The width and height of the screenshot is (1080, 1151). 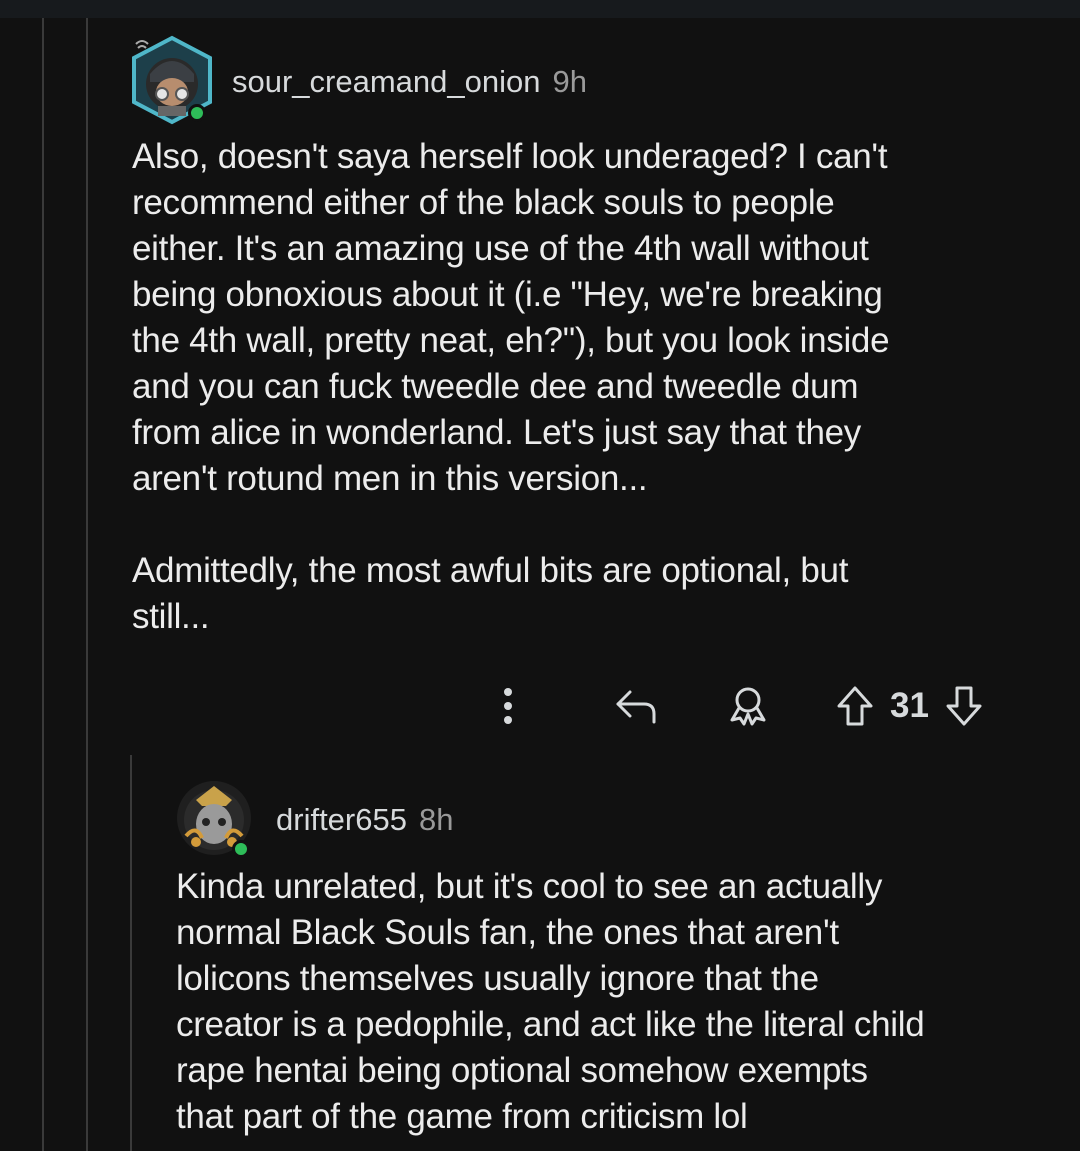 What do you see at coordinates (540, 9) in the screenshot?
I see `top-bar` at bounding box center [540, 9].